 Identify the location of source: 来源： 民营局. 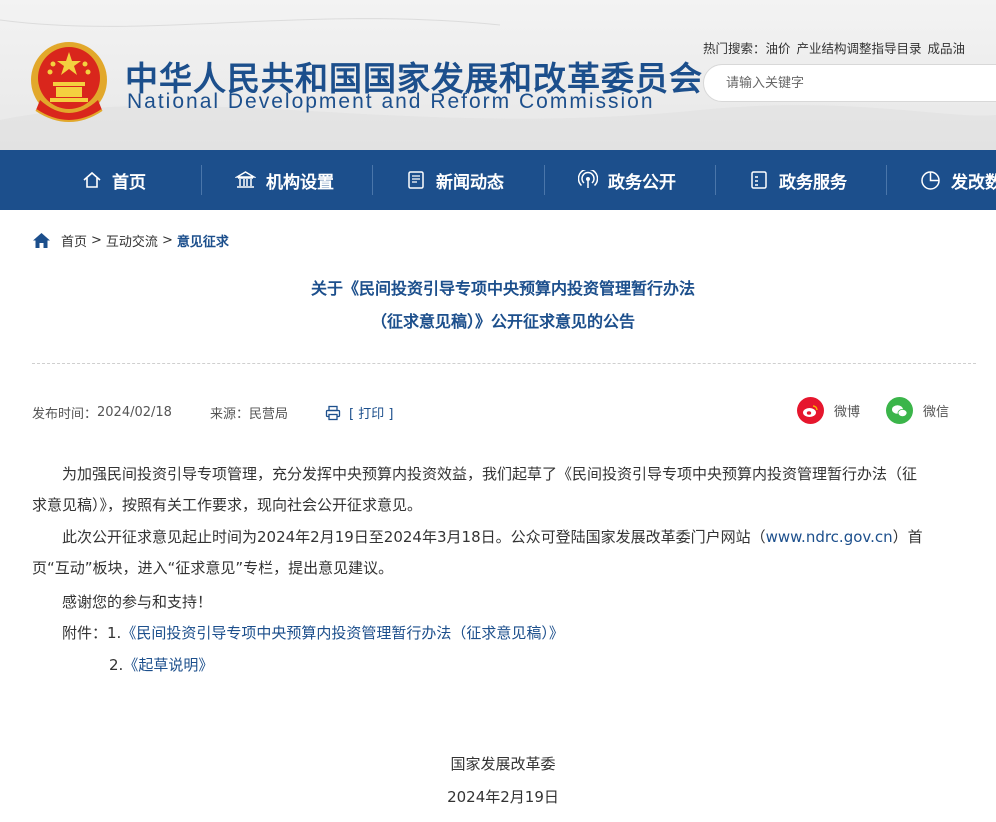
(249, 412).